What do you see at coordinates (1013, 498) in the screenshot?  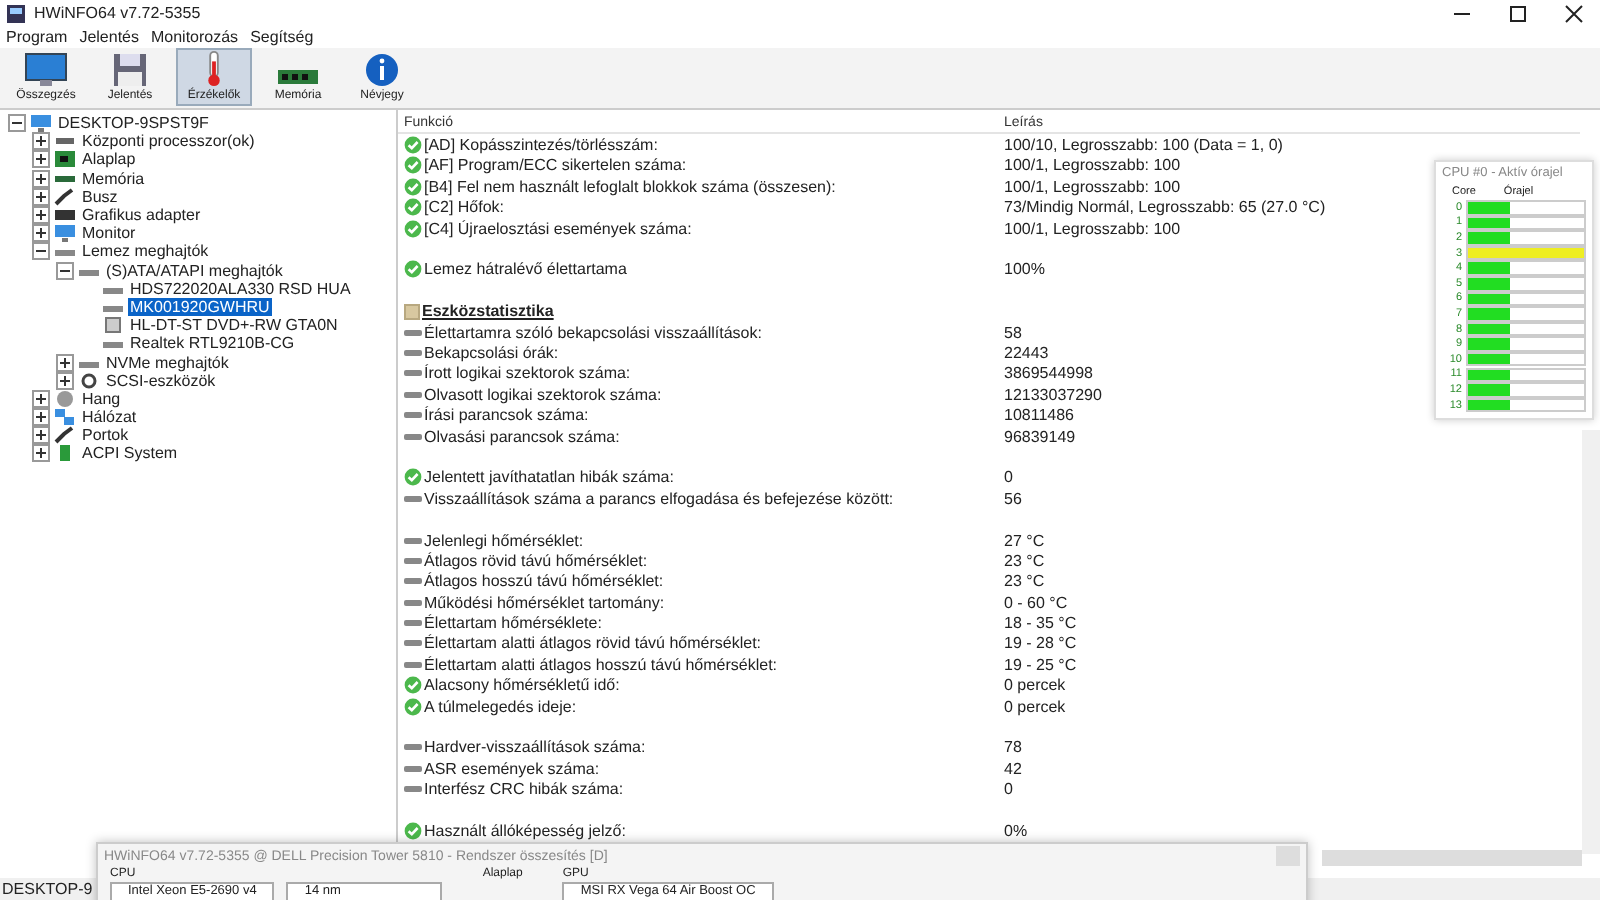 I see `property-value: 56` at bounding box center [1013, 498].